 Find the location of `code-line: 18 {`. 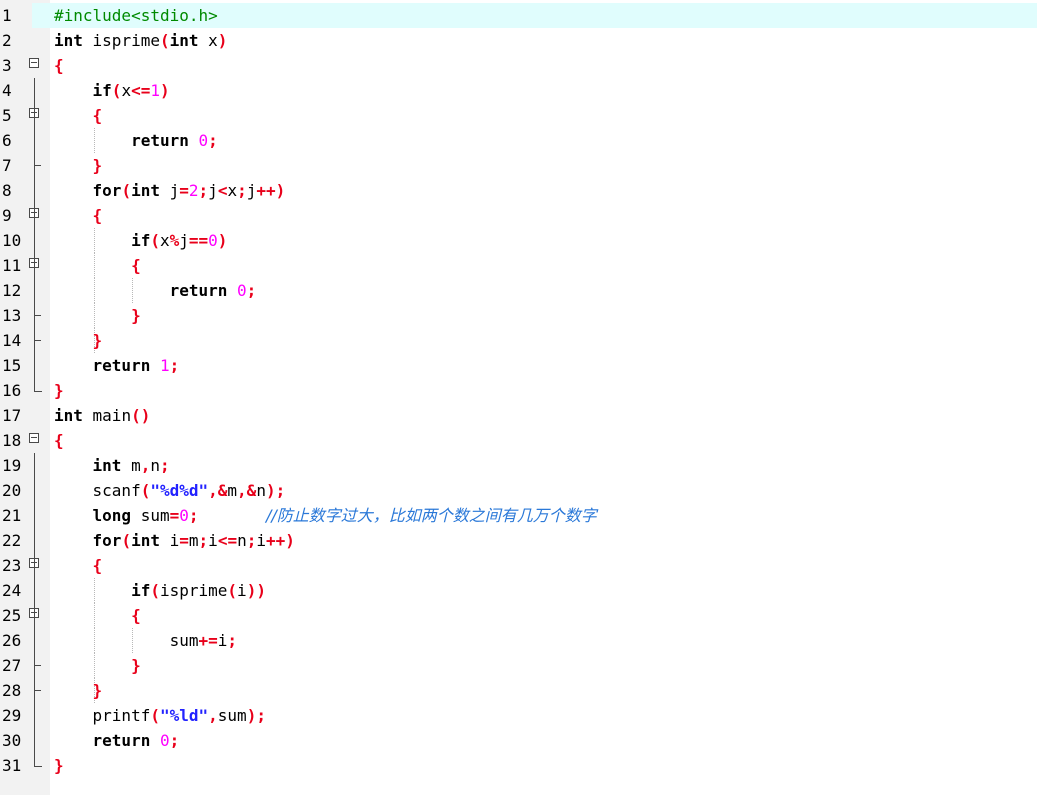

code-line: 18 { is located at coordinates (518, 440).